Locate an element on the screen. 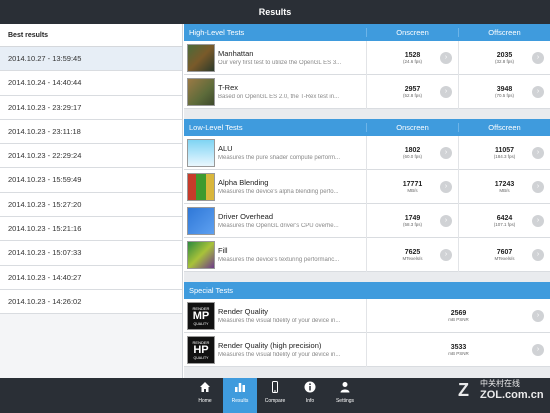  test-name: Manhattan is located at coordinates (236, 53).